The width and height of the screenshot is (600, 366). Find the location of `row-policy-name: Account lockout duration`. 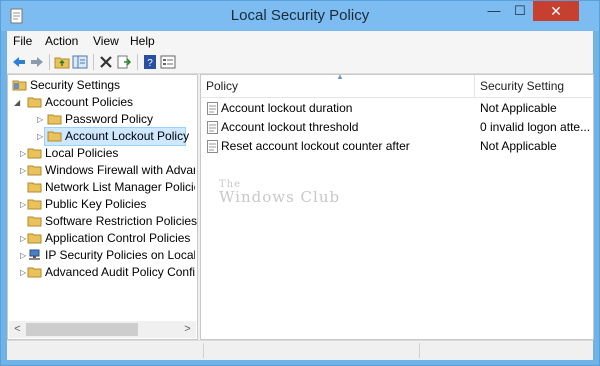

row-policy-name: Account lockout duration is located at coordinates (287, 108).